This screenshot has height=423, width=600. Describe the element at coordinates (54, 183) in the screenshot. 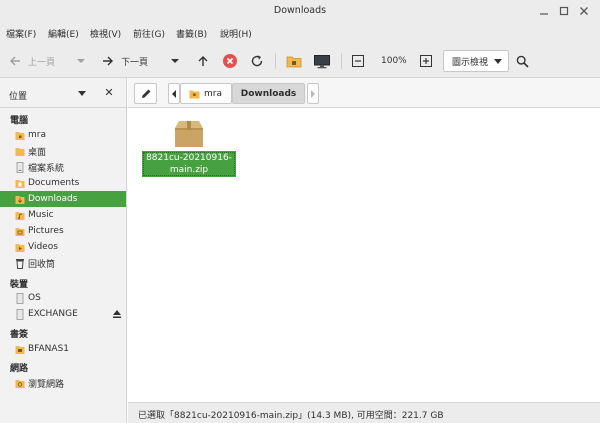

I see `sidebar-item-label: Documents` at that location.